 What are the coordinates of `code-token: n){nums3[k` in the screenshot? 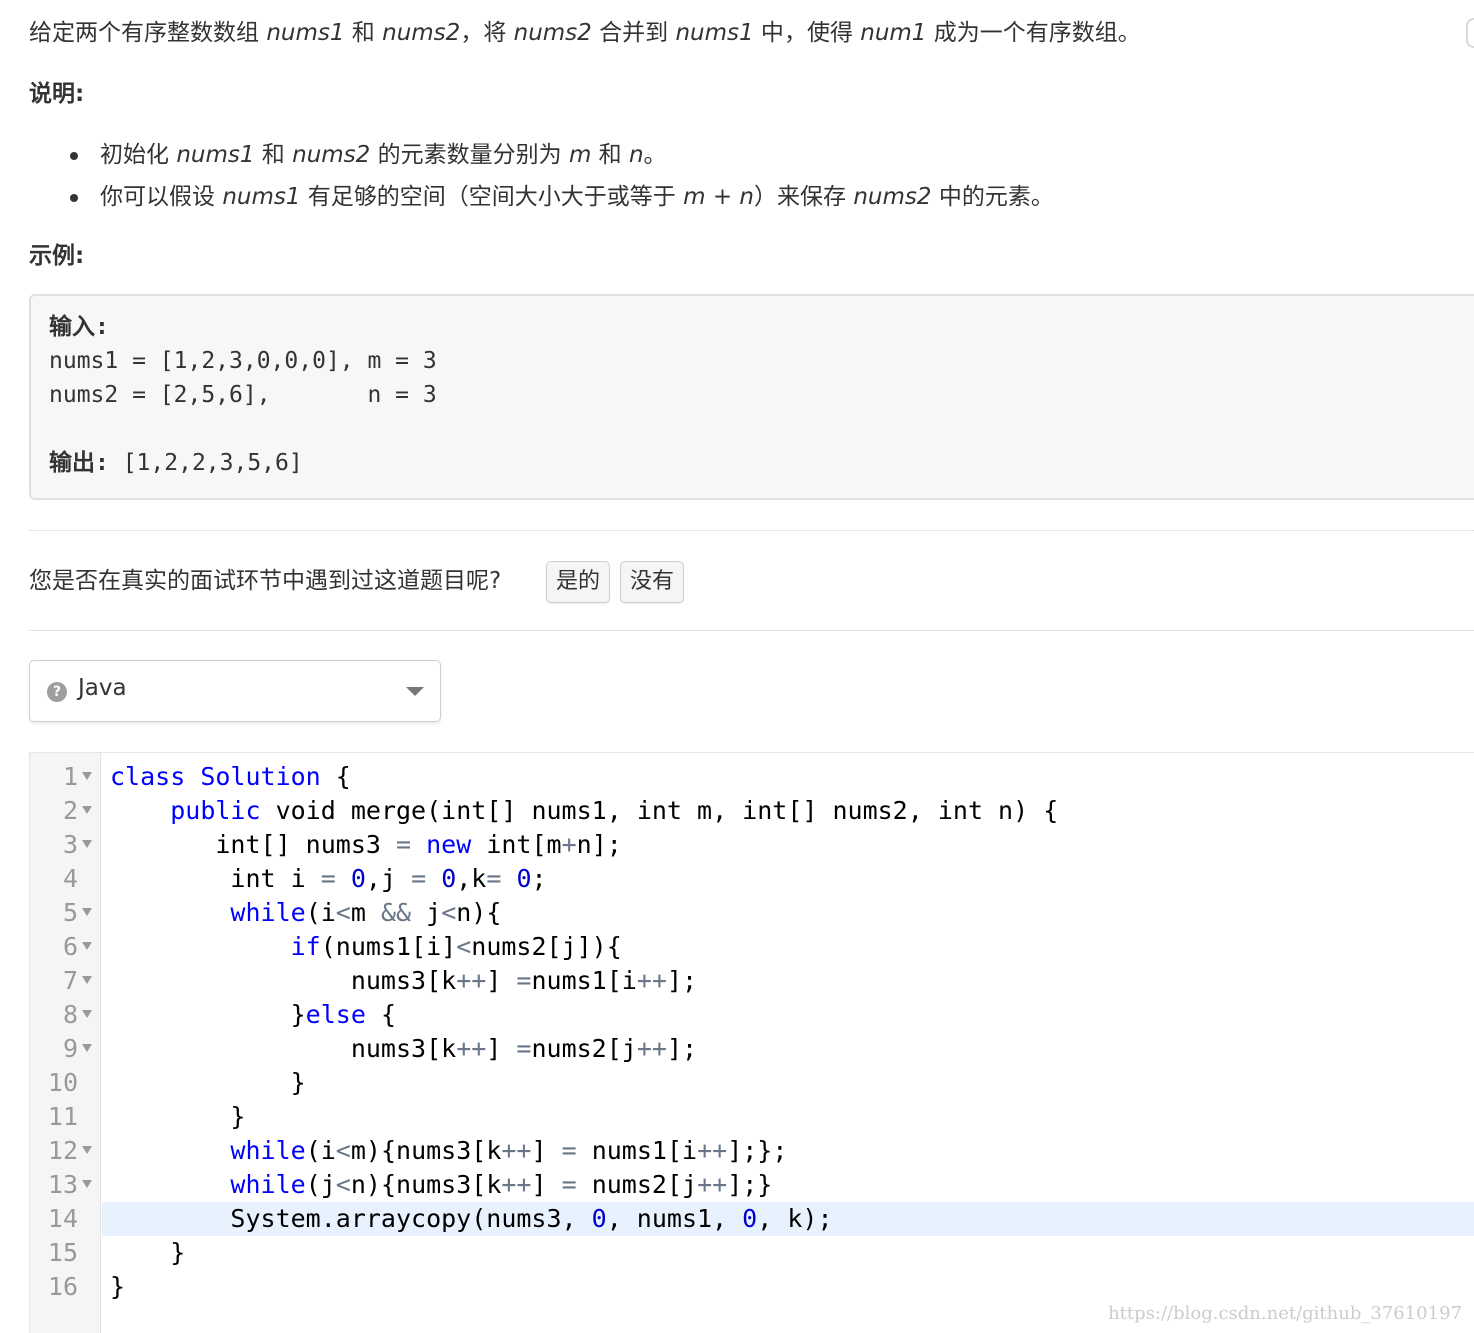 It's located at (426, 1184).